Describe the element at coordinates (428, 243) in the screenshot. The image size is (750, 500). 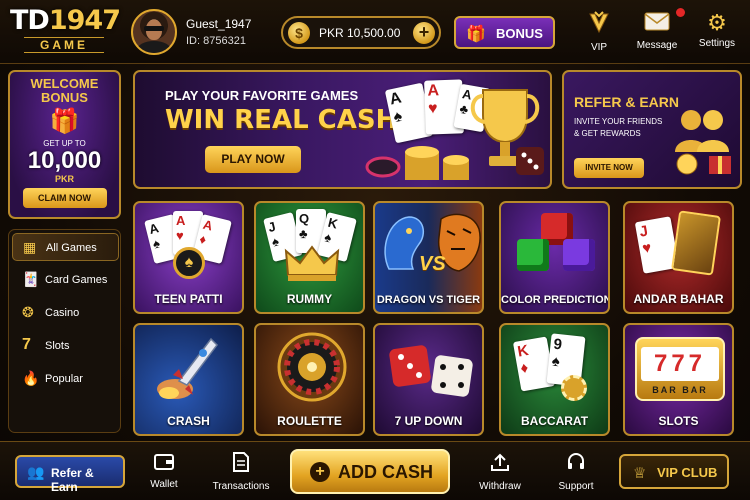
I see `dragon-vs-tiger-art: VS` at that location.